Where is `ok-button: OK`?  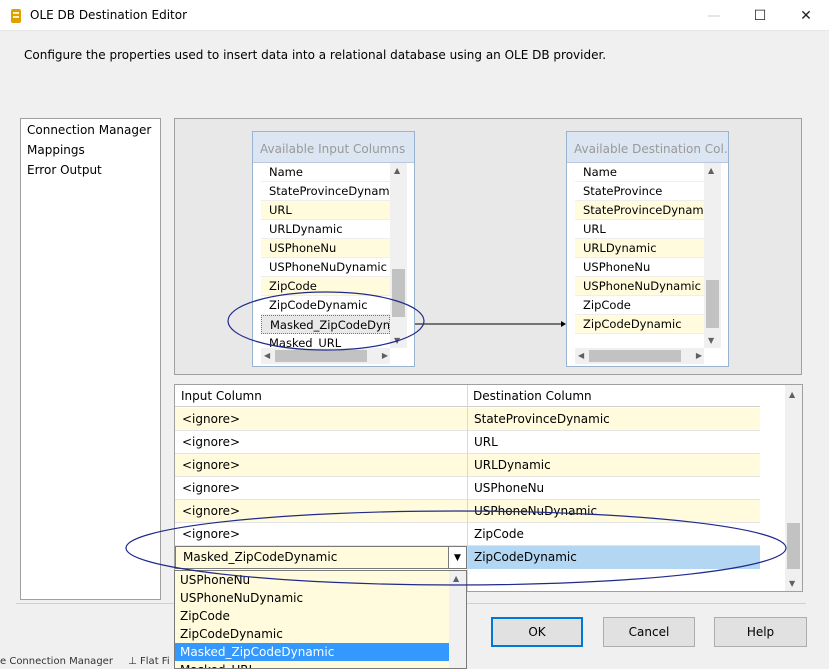 ok-button: OK is located at coordinates (537, 632).